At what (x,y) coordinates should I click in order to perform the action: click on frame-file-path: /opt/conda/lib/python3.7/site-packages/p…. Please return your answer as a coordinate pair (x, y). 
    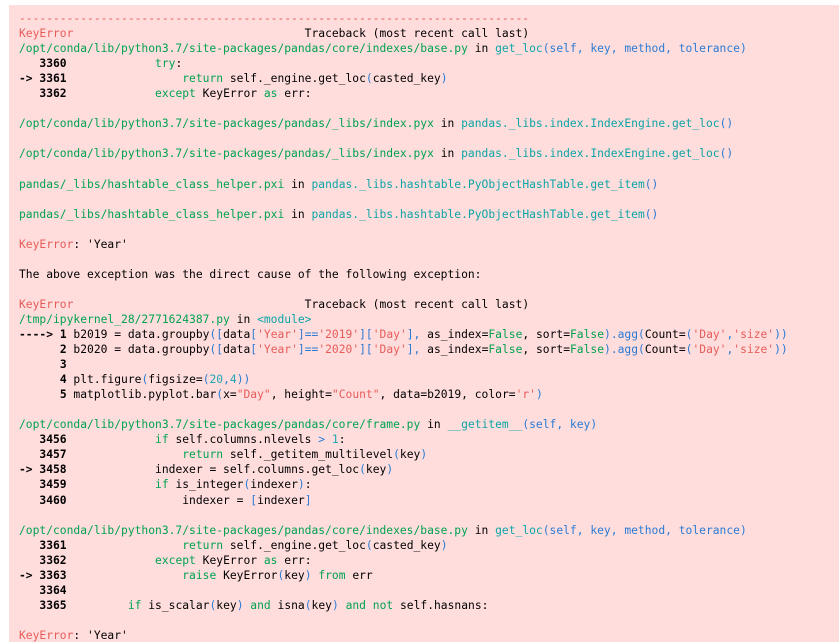
    Looking at the image, I should click on (243, 49).